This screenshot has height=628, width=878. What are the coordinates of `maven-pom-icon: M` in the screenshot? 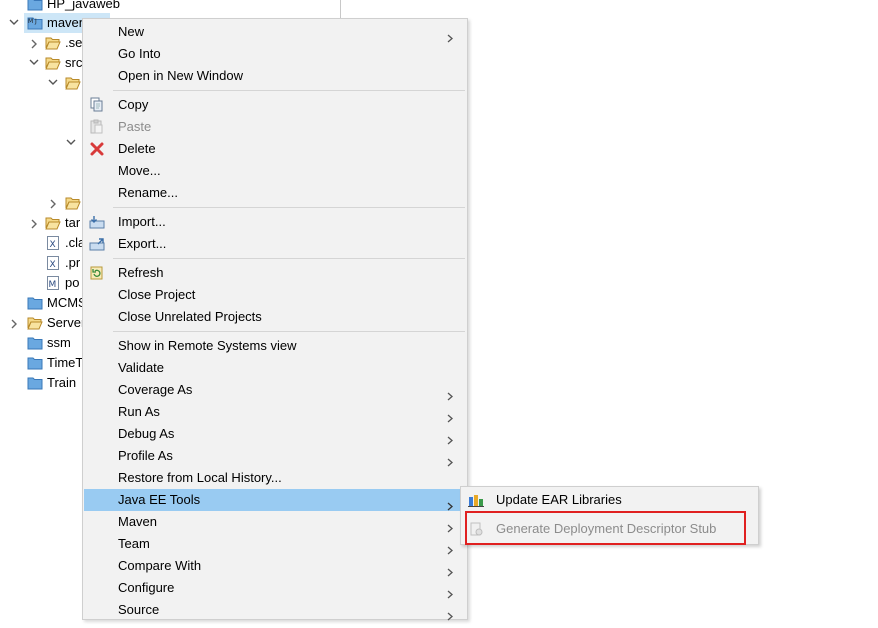 It's located at (54, 283).